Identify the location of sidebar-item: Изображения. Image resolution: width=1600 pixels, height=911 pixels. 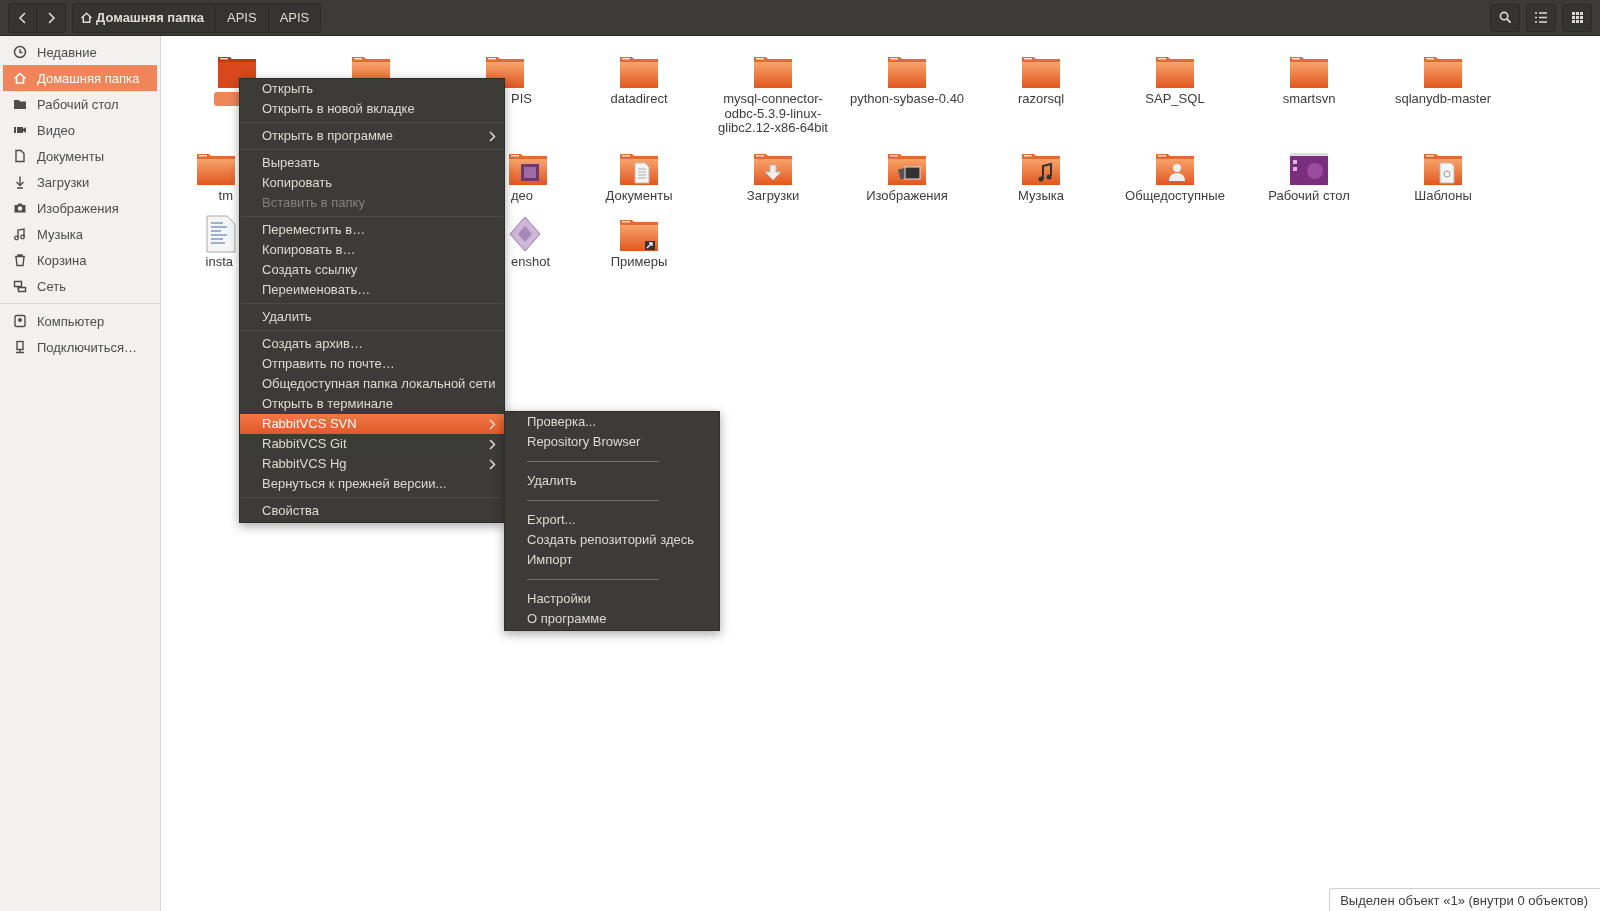
(80, 208).